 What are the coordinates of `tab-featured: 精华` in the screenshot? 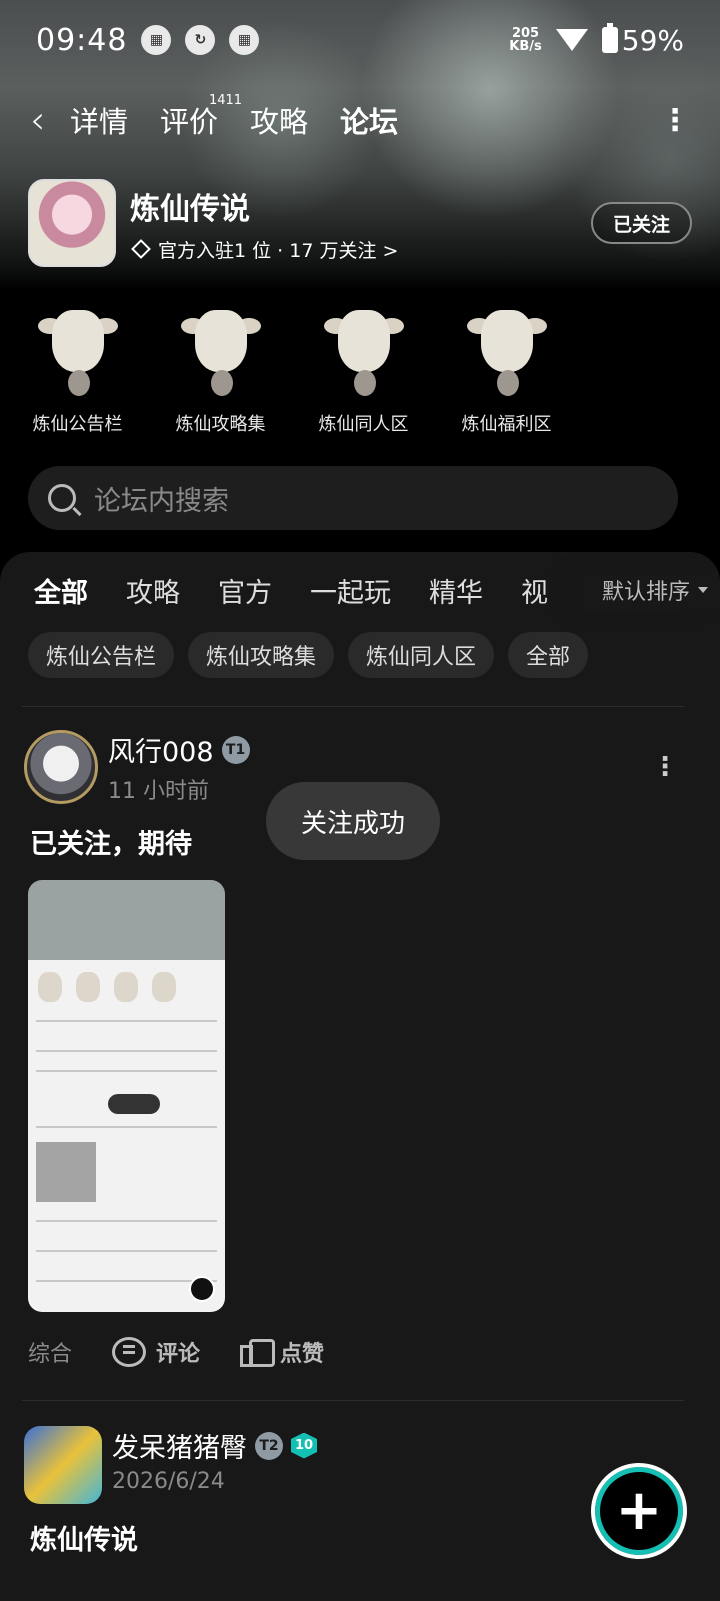 It's located at (456, 590).